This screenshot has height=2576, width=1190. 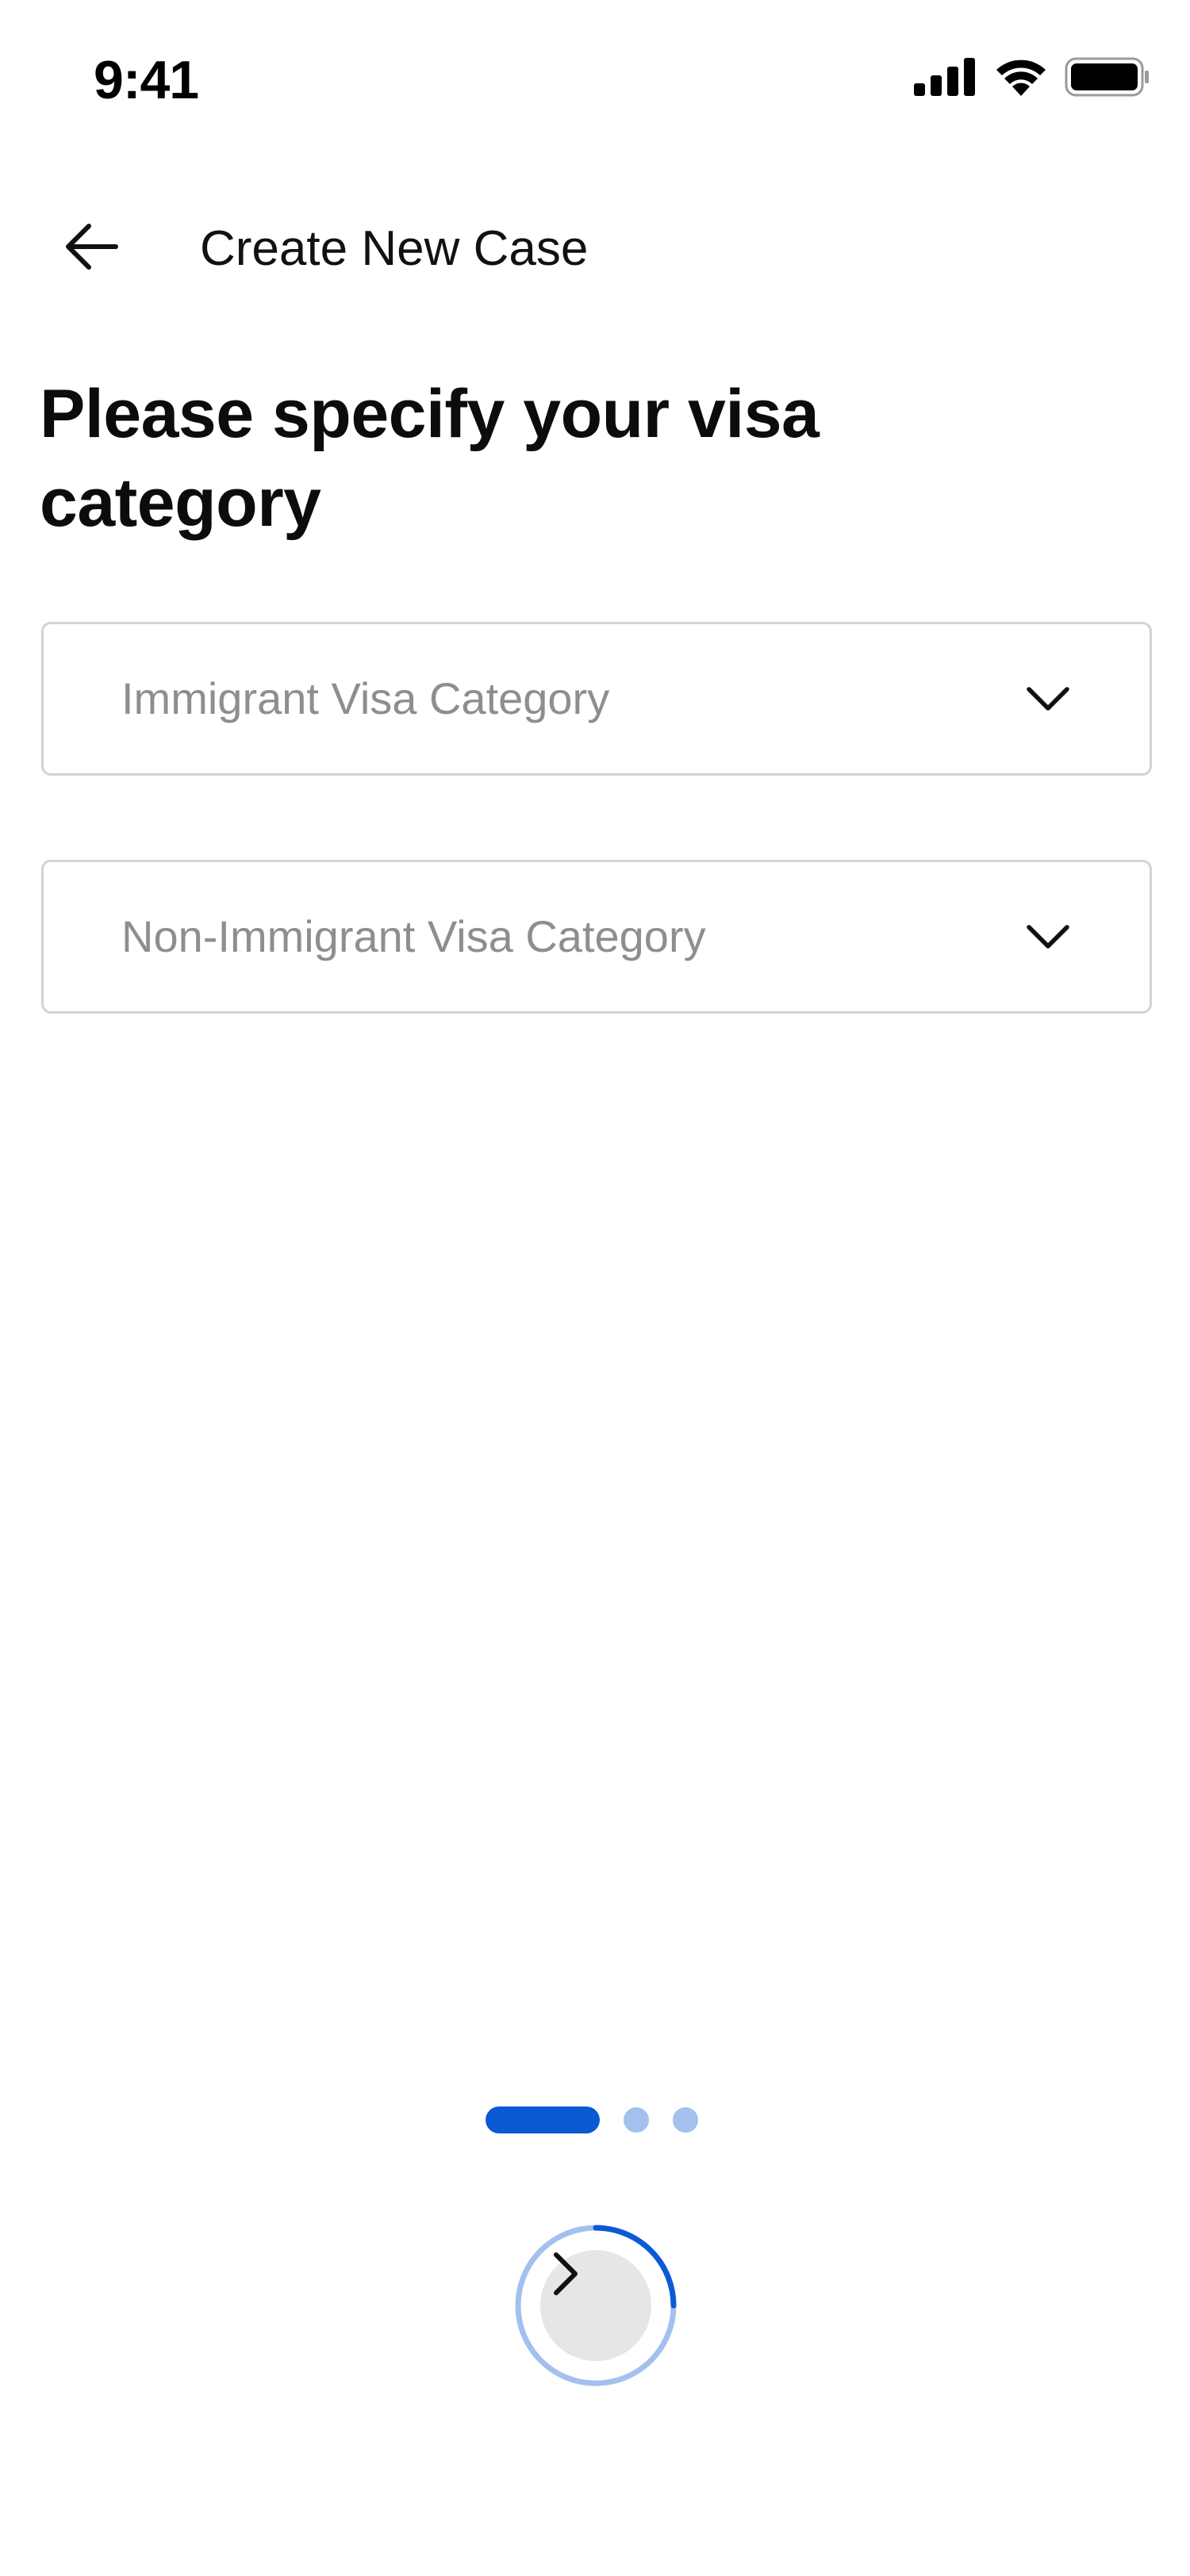 I want to click on status-icons, so click(x=1032, y=79).